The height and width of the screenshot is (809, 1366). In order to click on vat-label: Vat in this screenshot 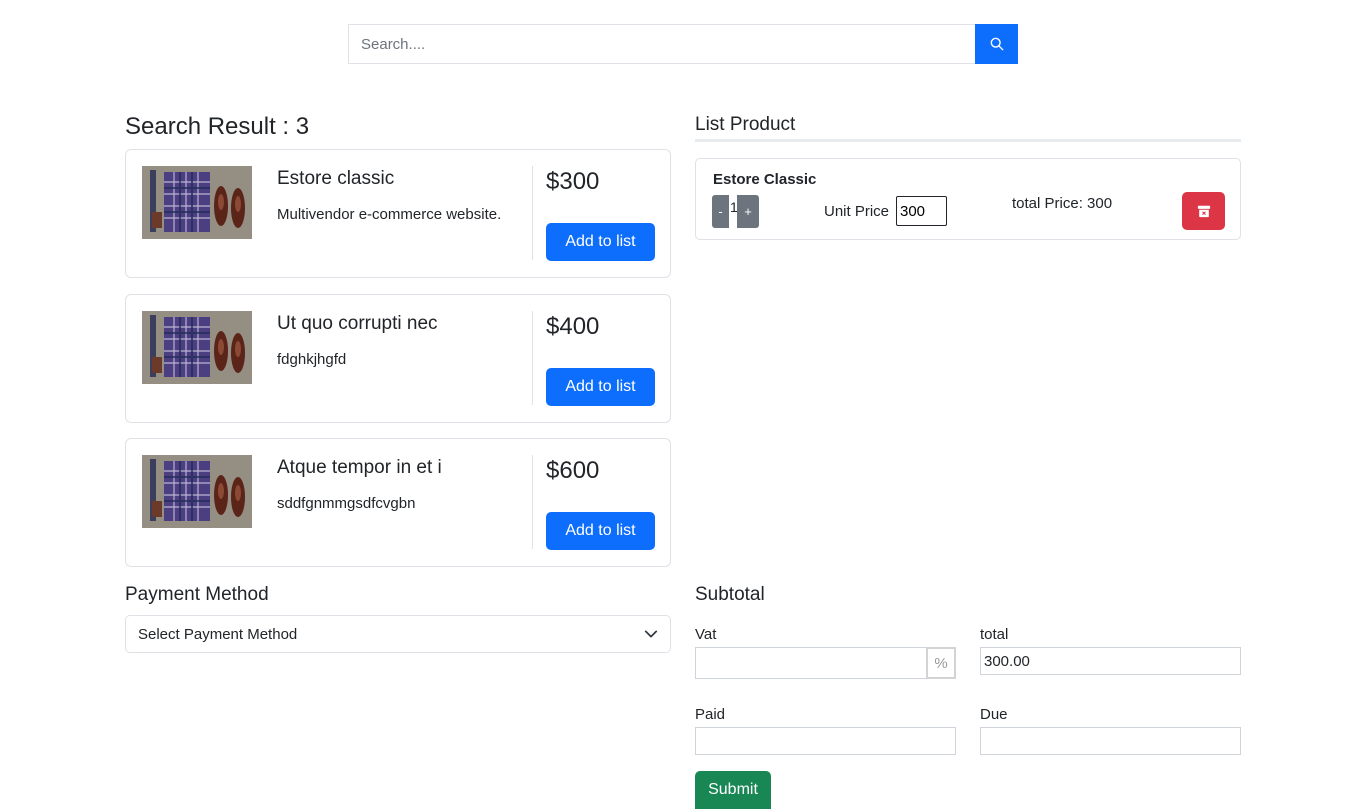, I will do `click(706, 634)`.